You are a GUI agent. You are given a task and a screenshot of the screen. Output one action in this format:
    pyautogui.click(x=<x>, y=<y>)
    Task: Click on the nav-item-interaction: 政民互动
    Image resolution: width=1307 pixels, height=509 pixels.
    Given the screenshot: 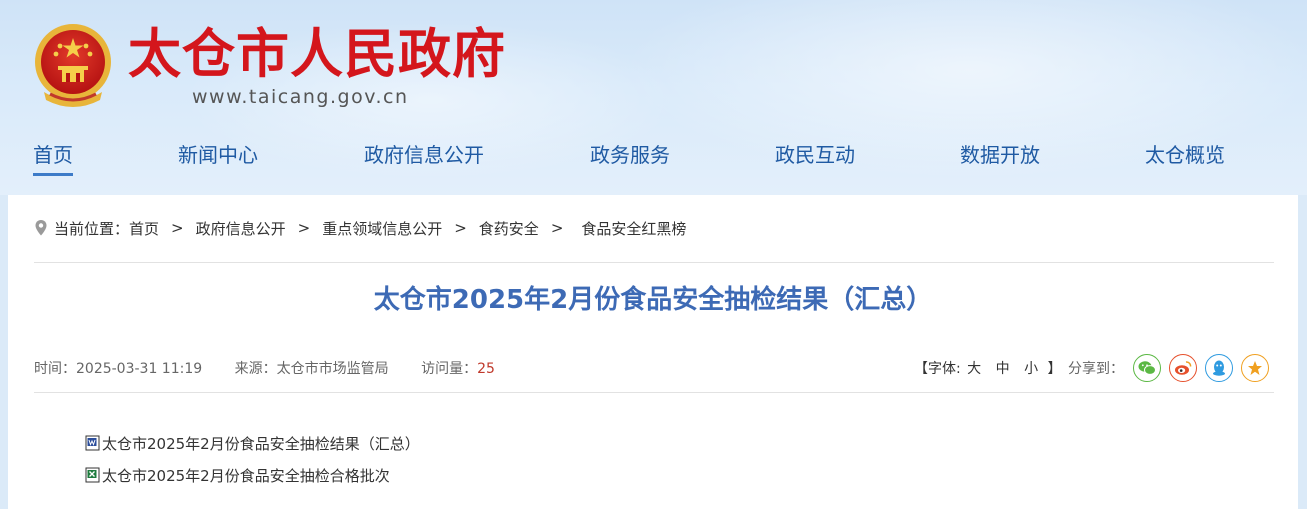 What is the action you would take?
    pyautogui.click(x=815, y=160)
    